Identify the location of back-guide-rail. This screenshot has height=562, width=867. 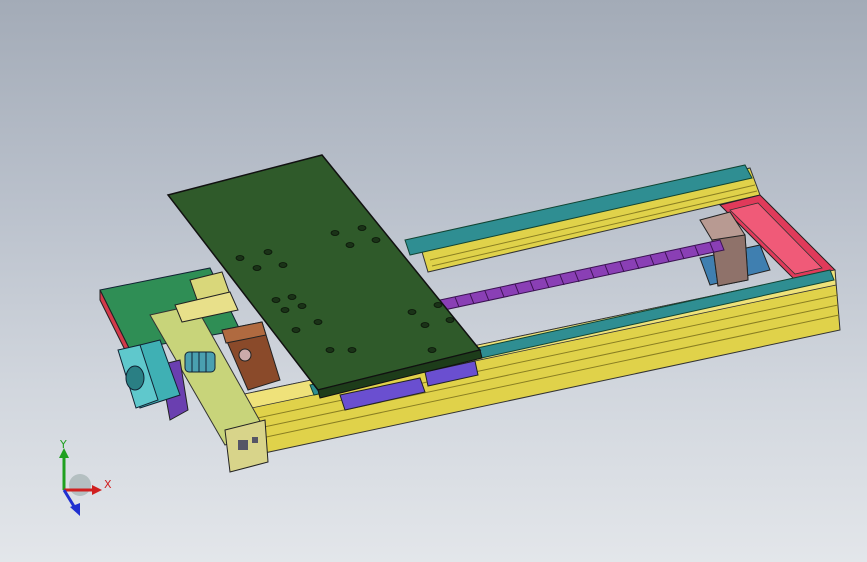
(578, 210).